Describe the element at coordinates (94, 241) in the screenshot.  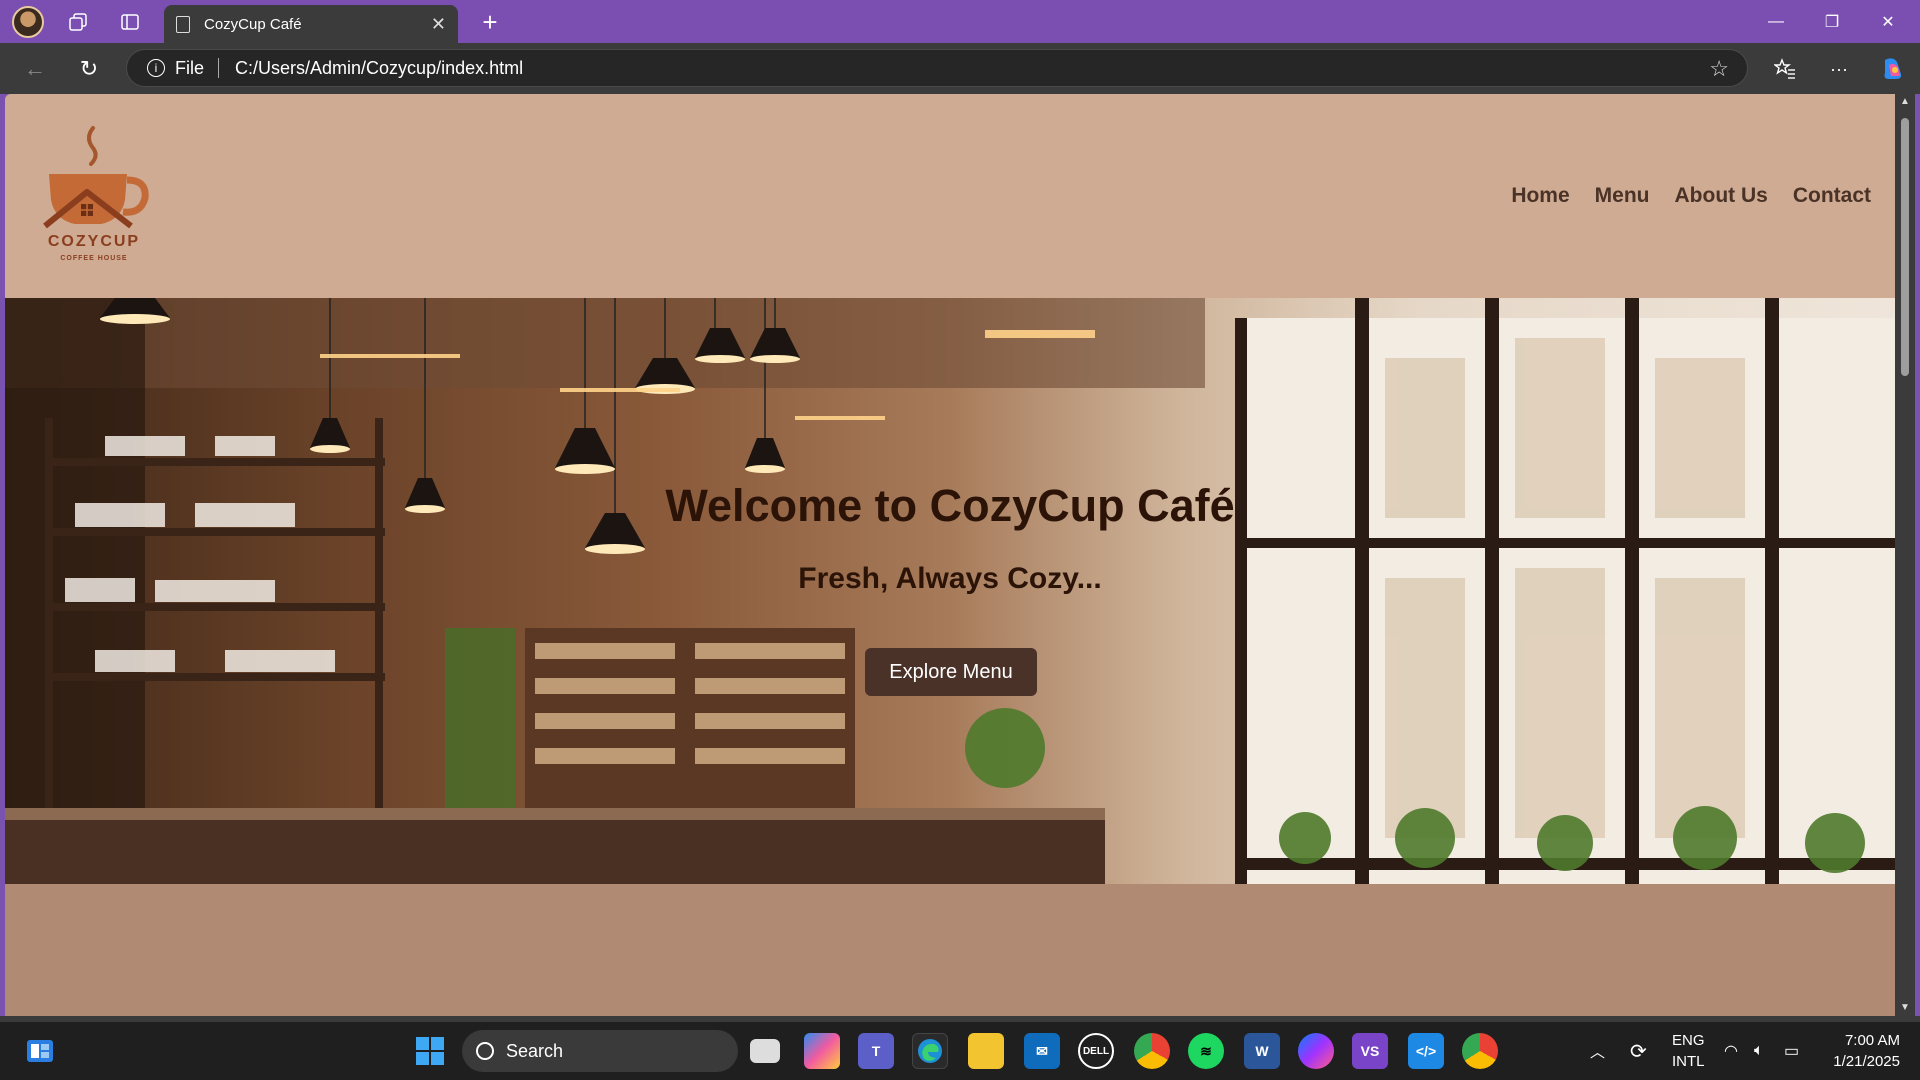
I see `logo-wordmark: COZYCUP` at that location.